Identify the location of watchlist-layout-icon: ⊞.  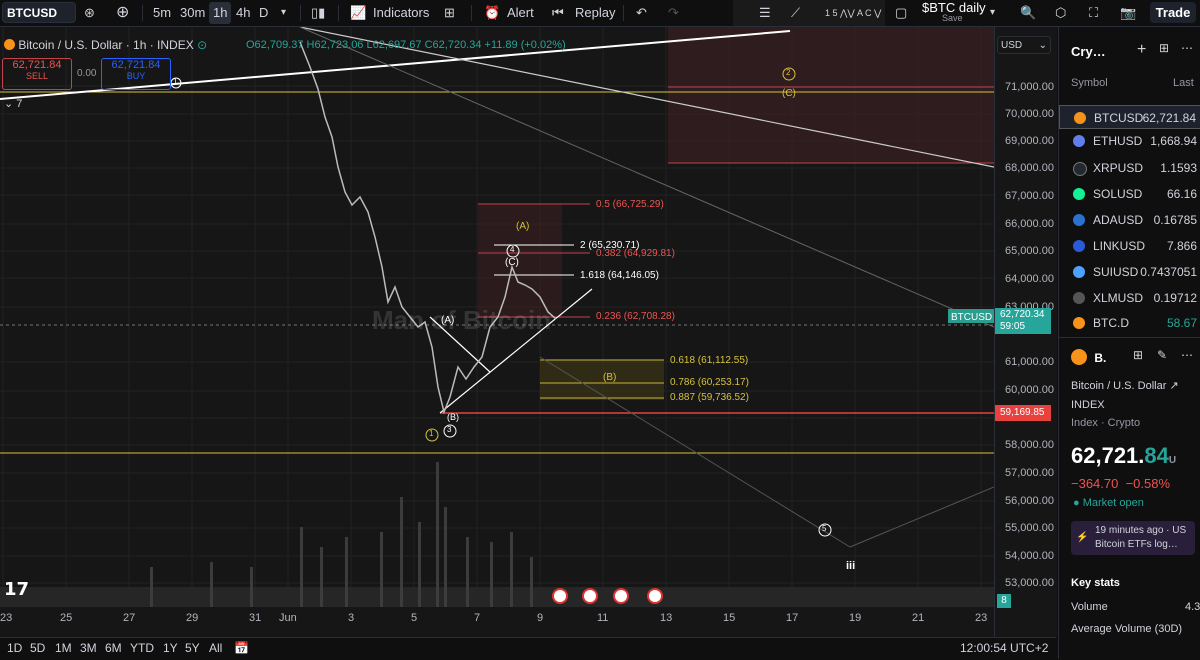
(1164, 48).